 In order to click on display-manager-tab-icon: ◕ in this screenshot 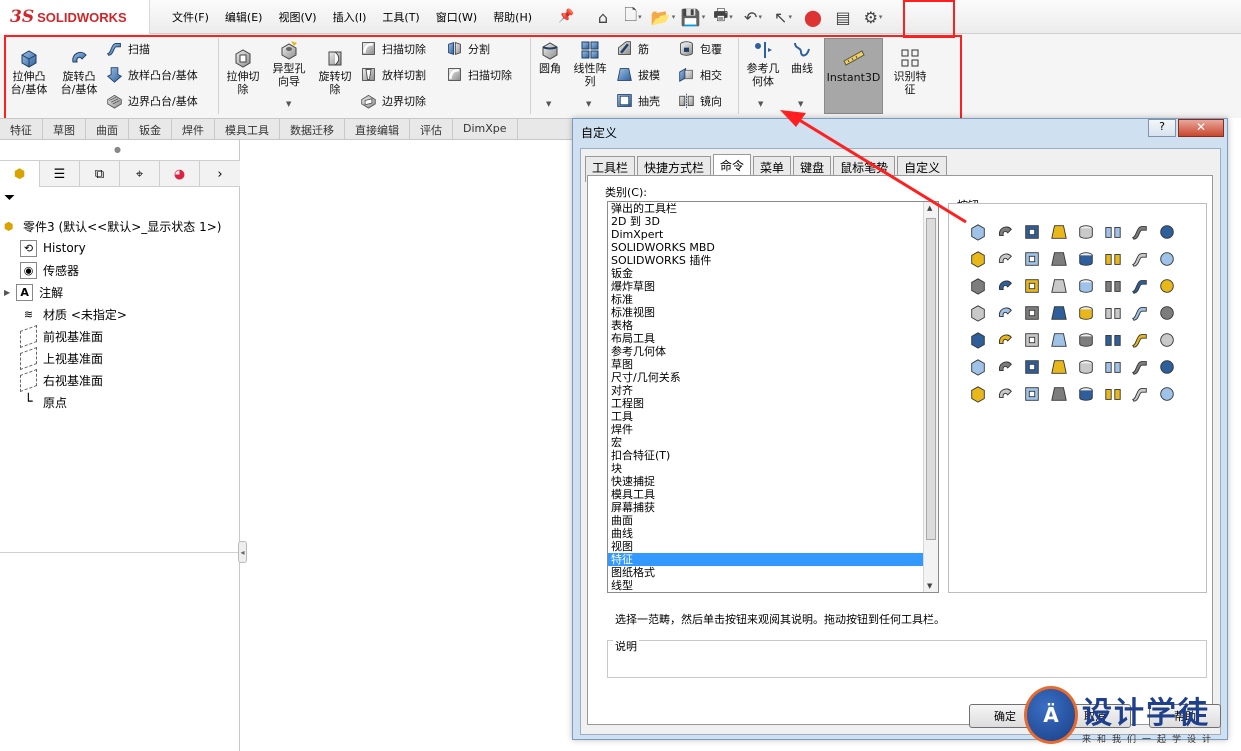, I will do `click(180, 174)`.